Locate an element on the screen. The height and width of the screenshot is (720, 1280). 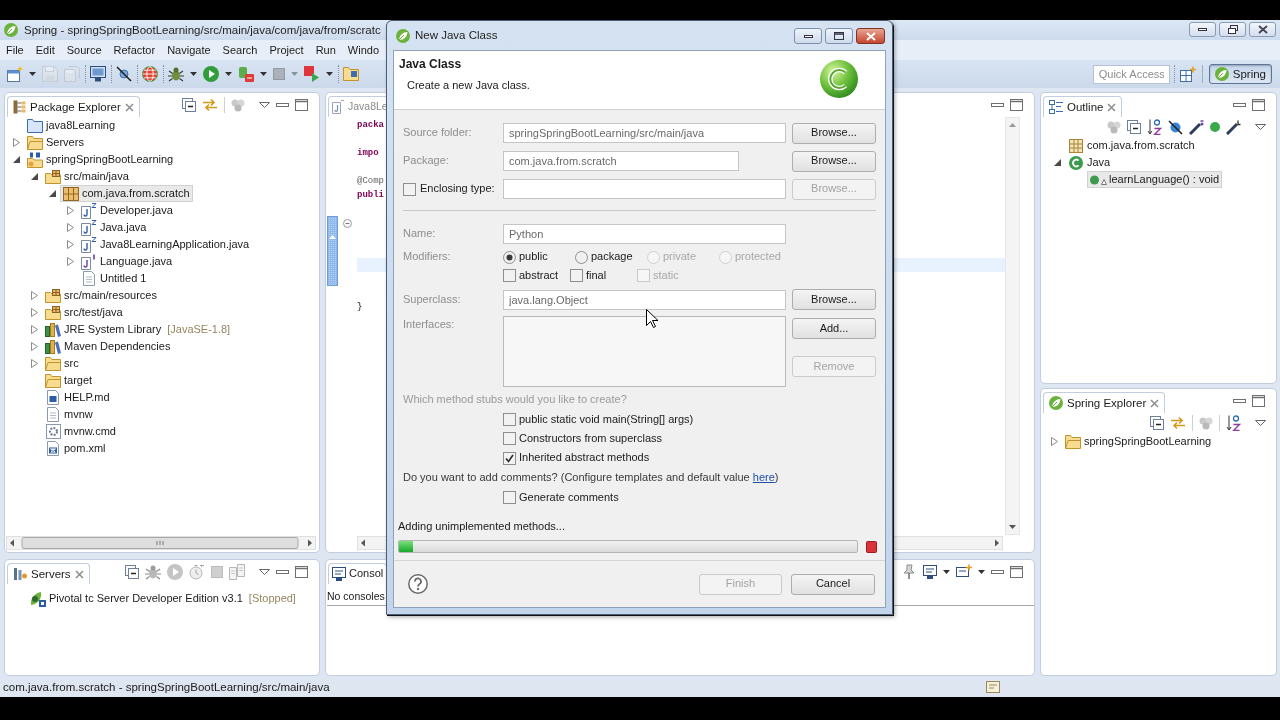
tree-item: Developer.java is located at coordinates (127, 210).